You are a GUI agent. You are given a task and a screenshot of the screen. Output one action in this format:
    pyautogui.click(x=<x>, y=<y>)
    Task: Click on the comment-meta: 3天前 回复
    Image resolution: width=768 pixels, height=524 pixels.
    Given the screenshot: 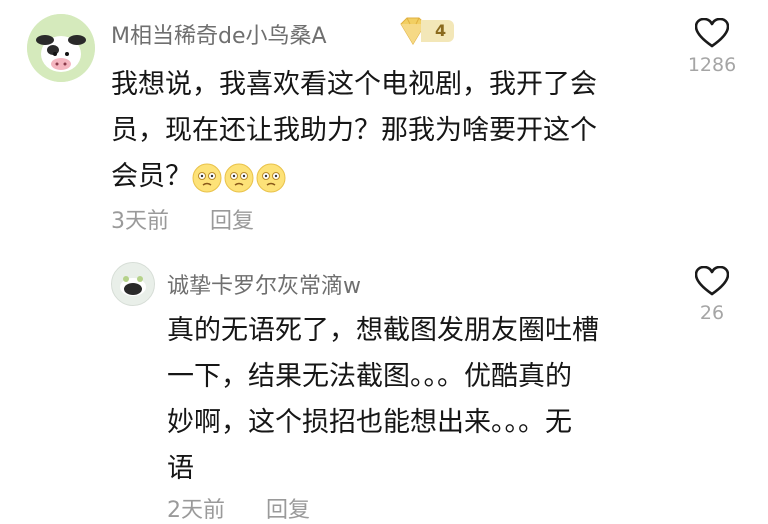 What is the action you would take?
    pyautogui.click(x=182, y=219)
    